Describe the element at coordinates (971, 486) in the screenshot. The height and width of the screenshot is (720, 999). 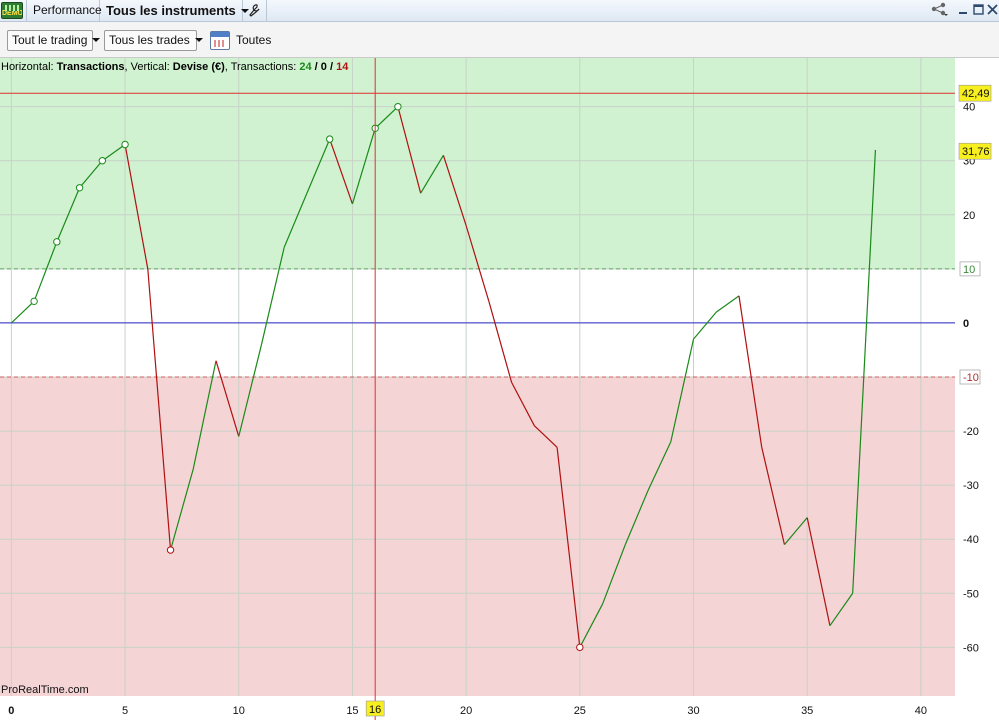
I see `y-tick-label: -30` at that location.